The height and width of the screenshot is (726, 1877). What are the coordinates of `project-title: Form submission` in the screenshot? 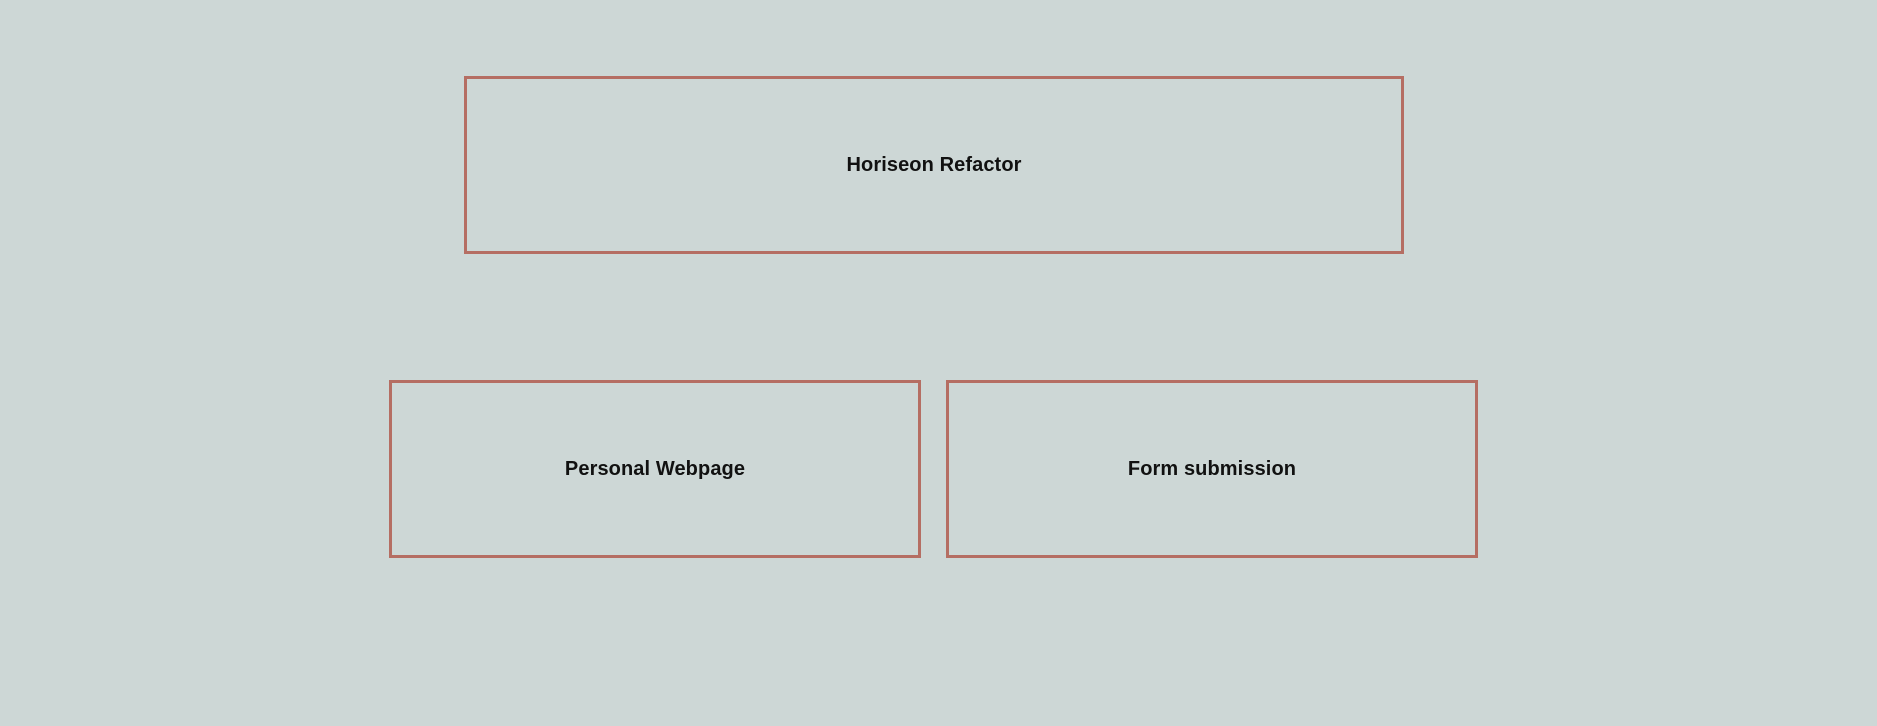 It's located at (1212, 468).